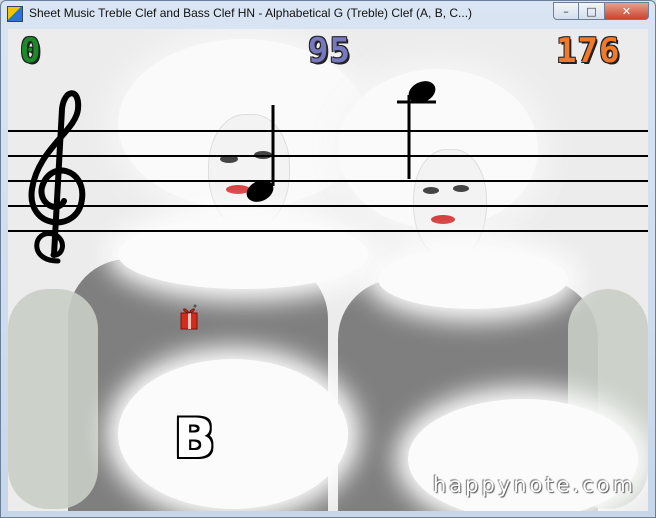  I want to click on window-controls: – □ ✕, so click(601, 11).